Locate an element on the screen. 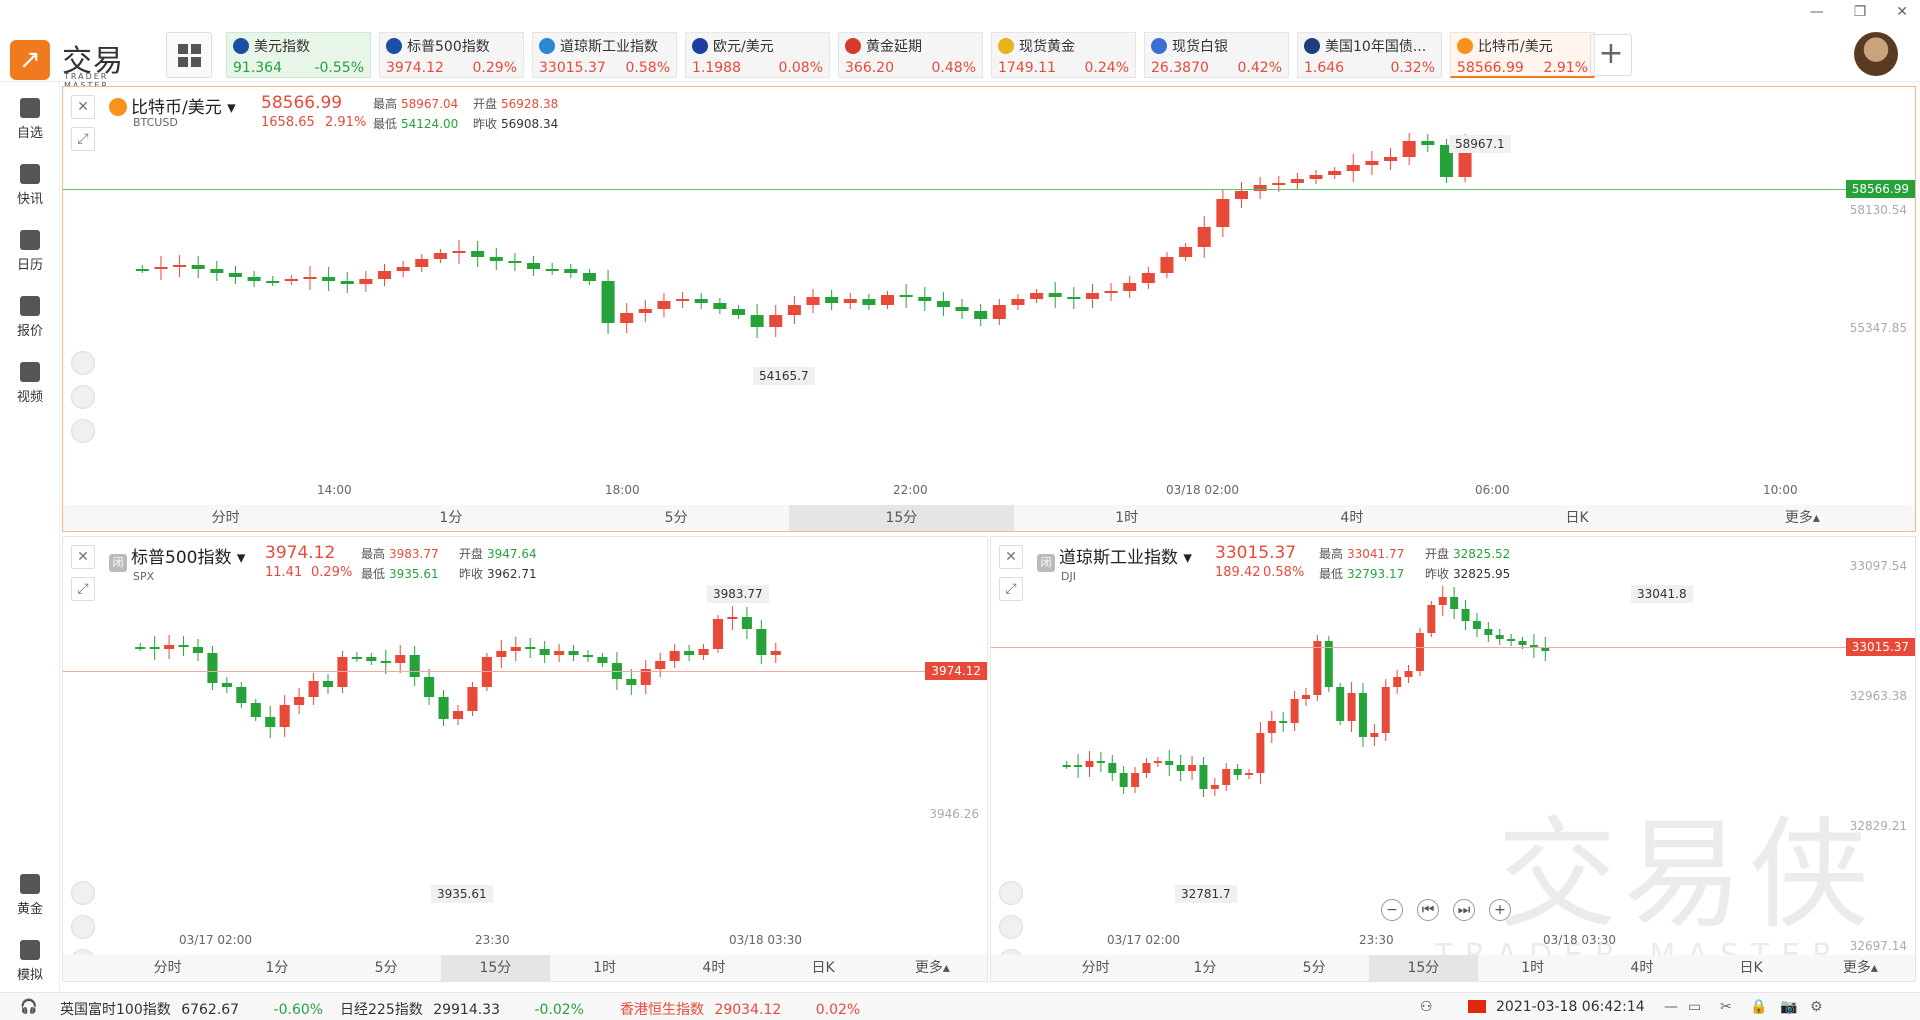 The height and width of the screenshot is (1020, 1920). change-percent: 0.29% is located at coordinates (332, 572).